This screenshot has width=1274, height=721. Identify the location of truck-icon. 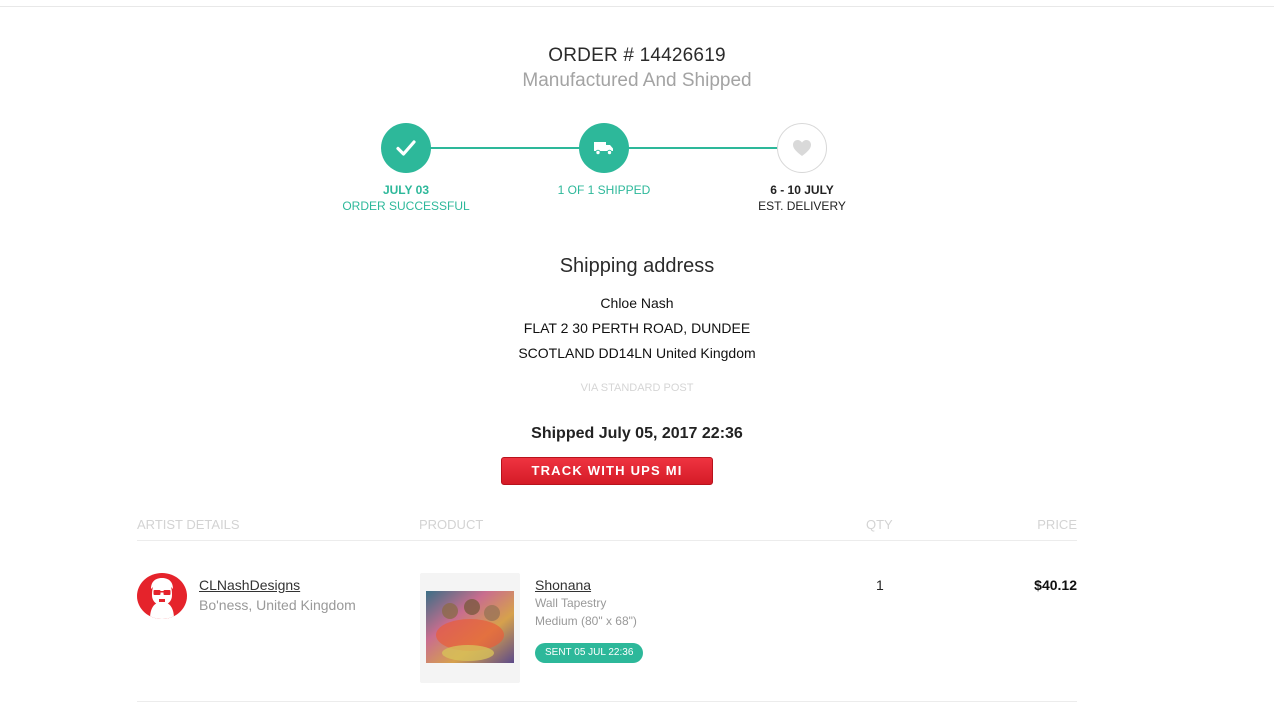
(603, 149).